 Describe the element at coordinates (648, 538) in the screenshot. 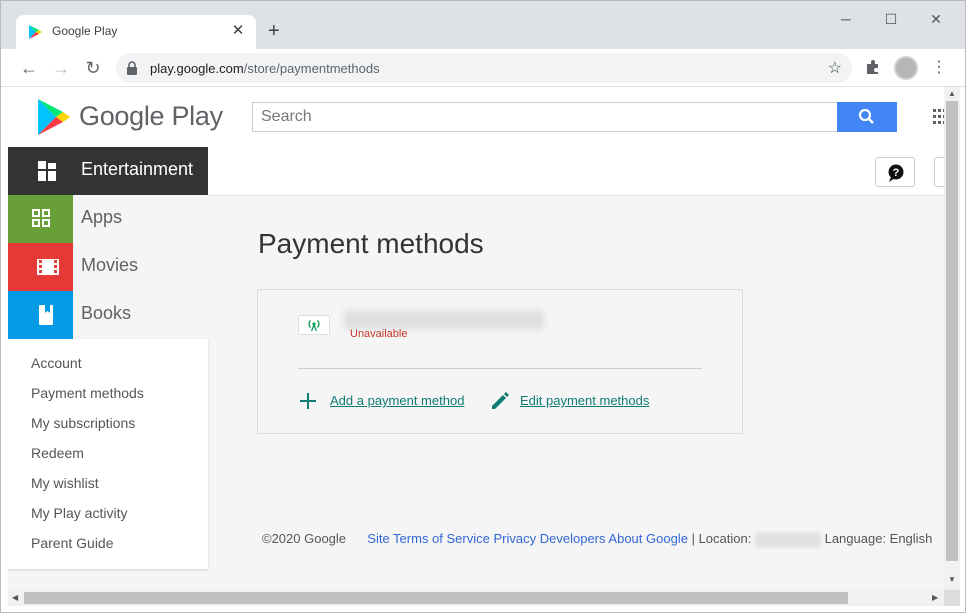

I see `footer-link-about: About Google` at that location.